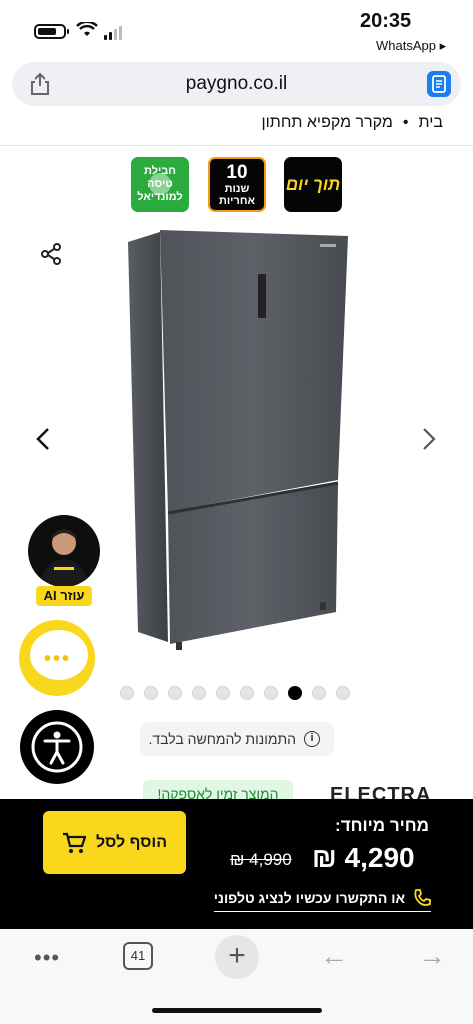 Image resolution: width=473 pixels, height=1024 pixels. I want to click on plus-icon: +, so click(237, 957).